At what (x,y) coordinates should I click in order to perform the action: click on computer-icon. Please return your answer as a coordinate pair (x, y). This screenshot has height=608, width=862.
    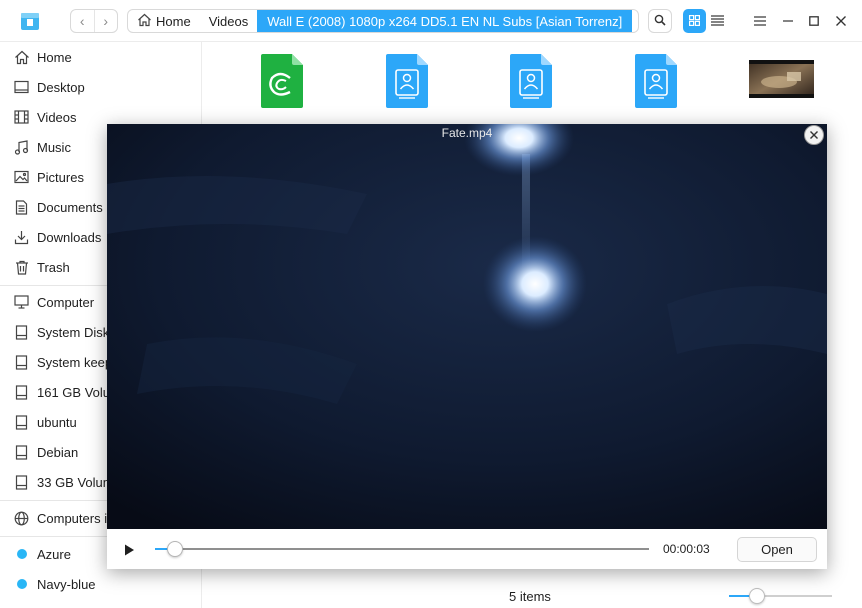
    Looking at the image, I should click on (21, 302).